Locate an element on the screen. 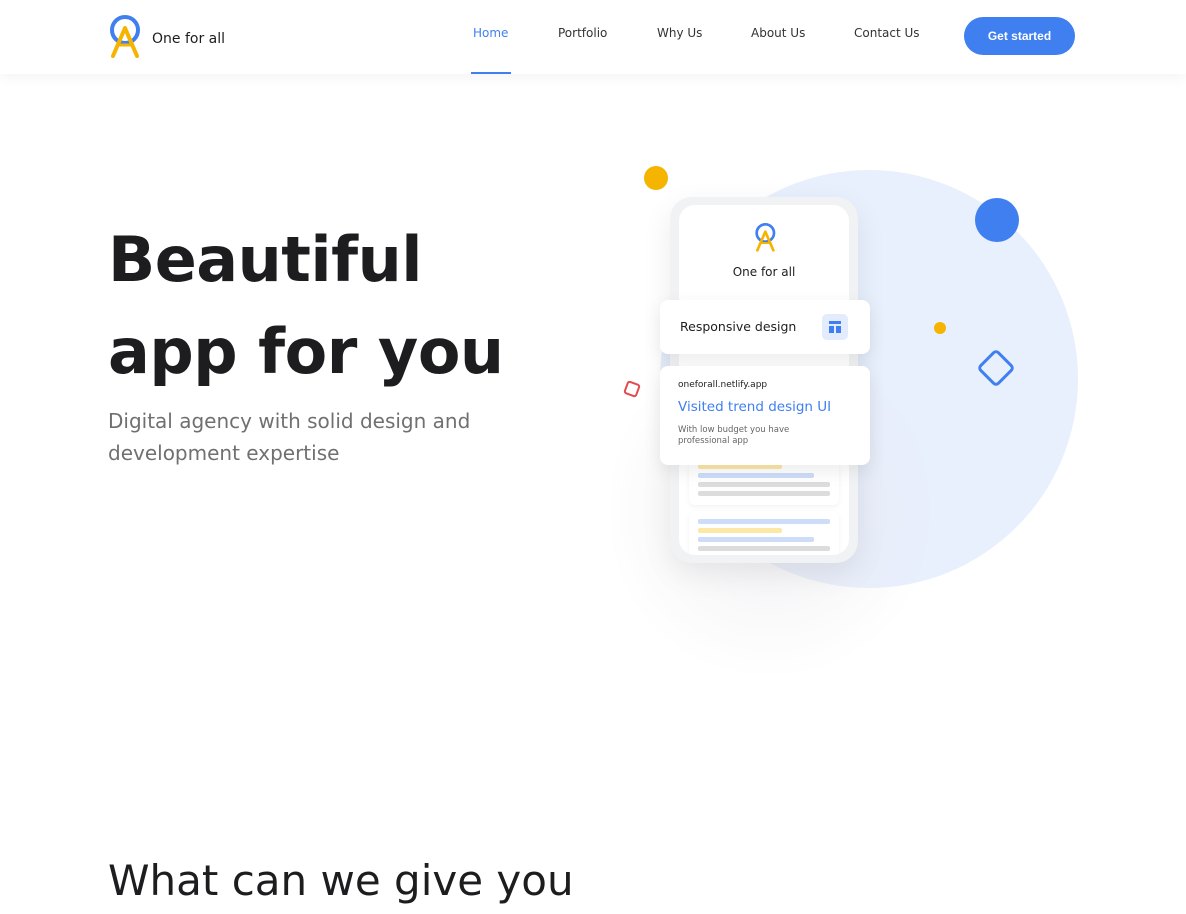 Image resolution: width=1186 pixels, height=914 pixels. feature-card-label: Responsive design is located at coordinates (738, 326).